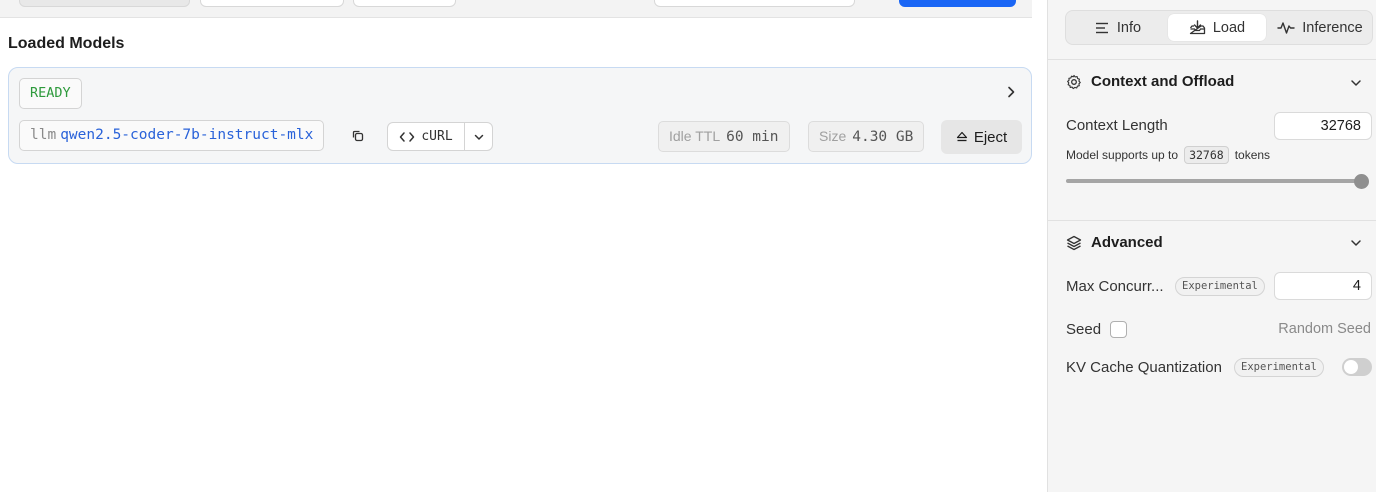 This screenshot has height=492, width=1376. Describe the element at coordinates (358, 136) in the screenshot. I see `copy-icon` at that location.